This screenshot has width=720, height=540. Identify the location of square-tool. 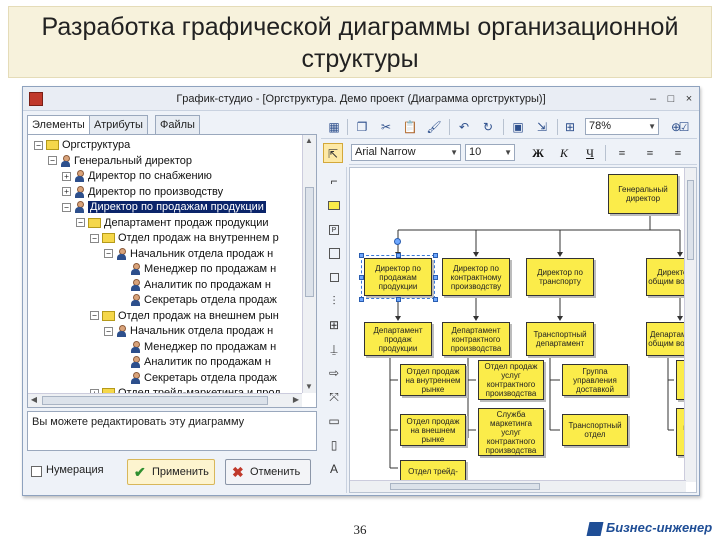
(334, 253).